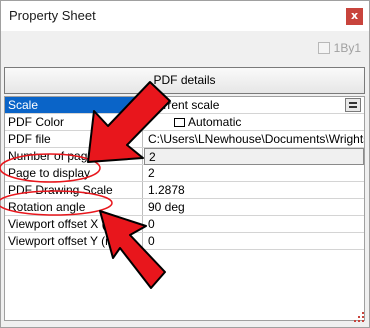 The height and width of the screenshot is (328, 370). What do you see at coordinates (254, 105) in the screenshot?
I see `property-value: Current scale` at bounding box center [254, 105].